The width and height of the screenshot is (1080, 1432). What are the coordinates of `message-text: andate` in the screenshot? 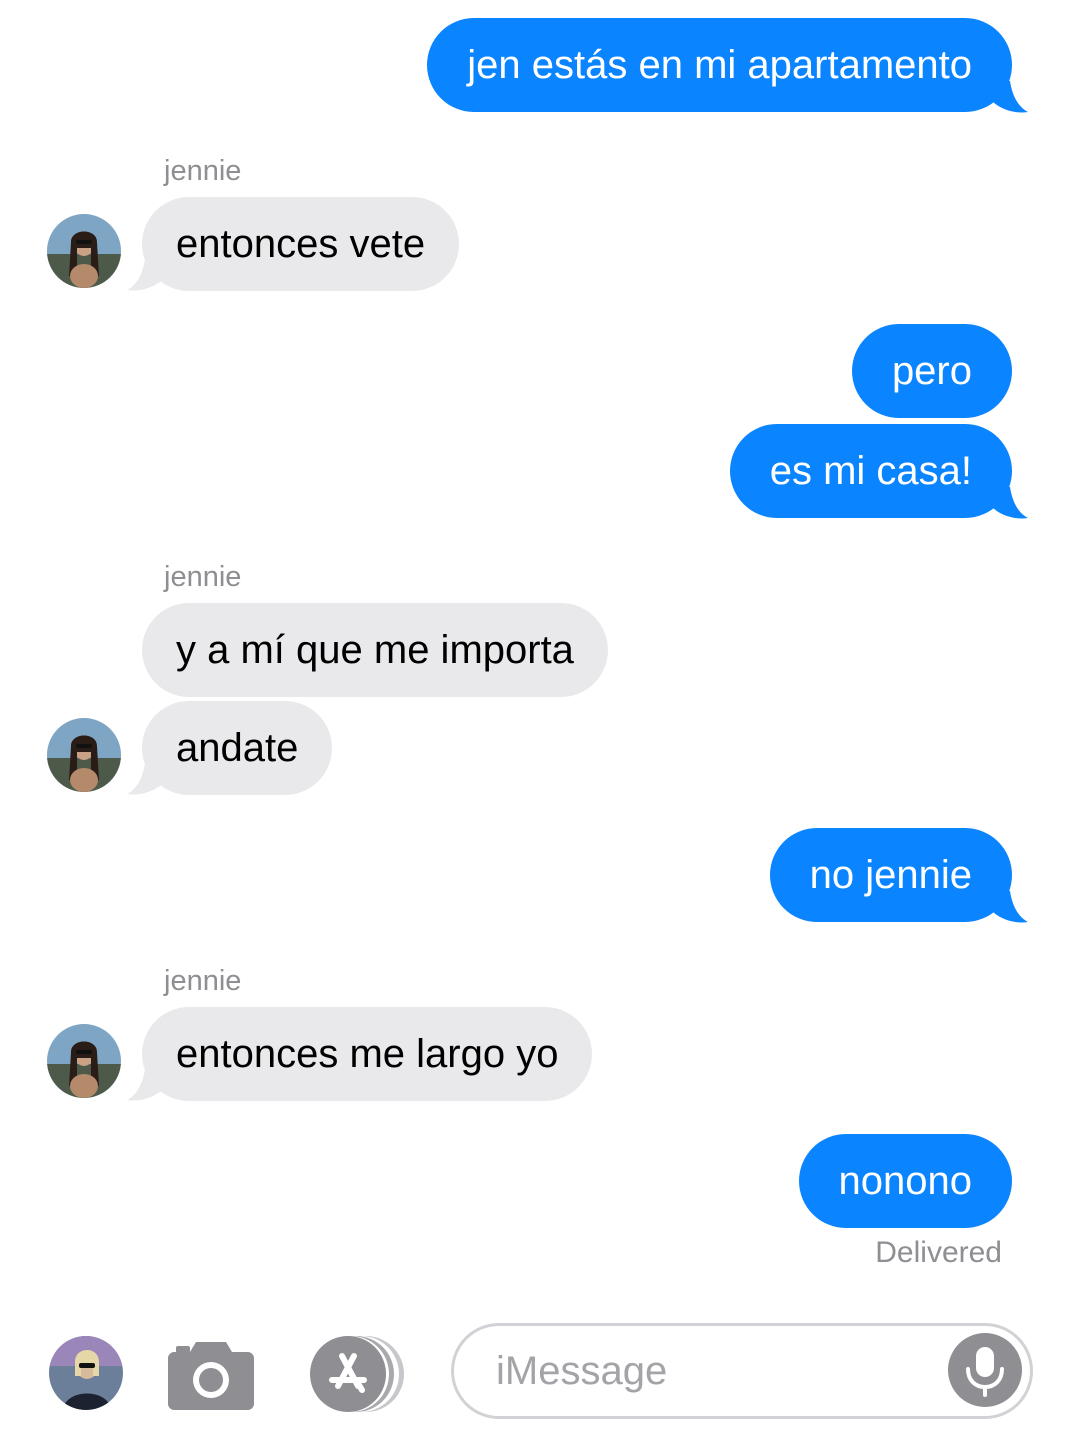 It's located at (237, 748).